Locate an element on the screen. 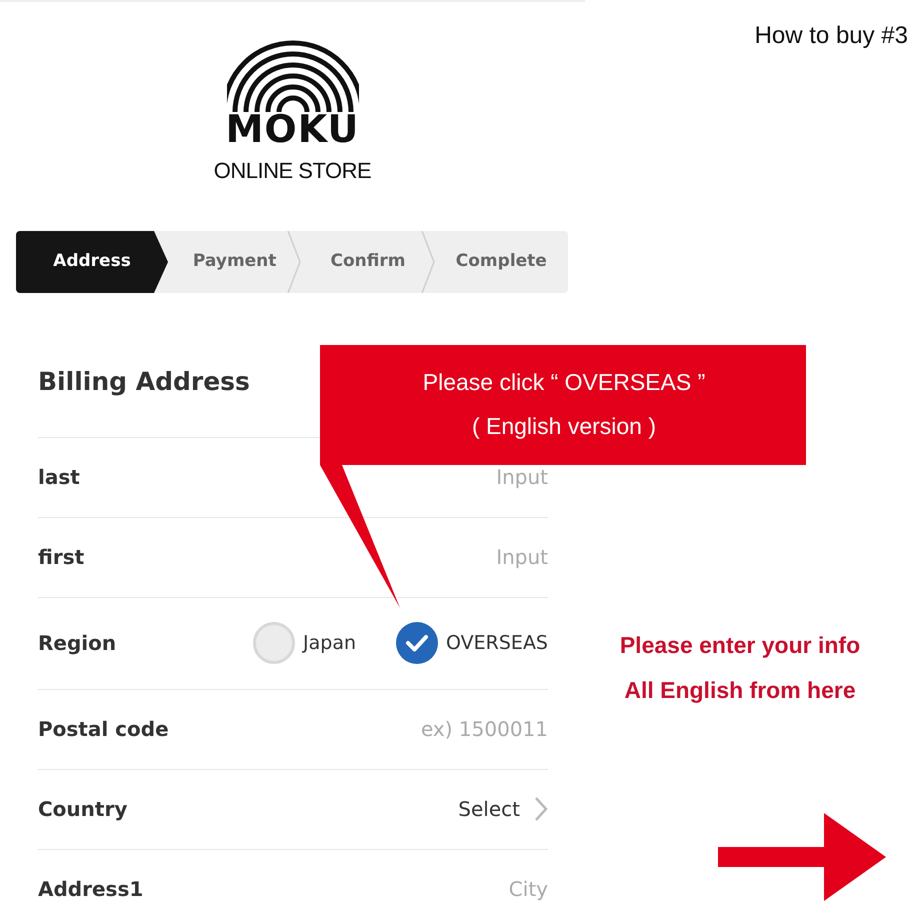 The width and height of the screenshot is (920, 920). field-label: Address1 is located at coordinates (91, 889).